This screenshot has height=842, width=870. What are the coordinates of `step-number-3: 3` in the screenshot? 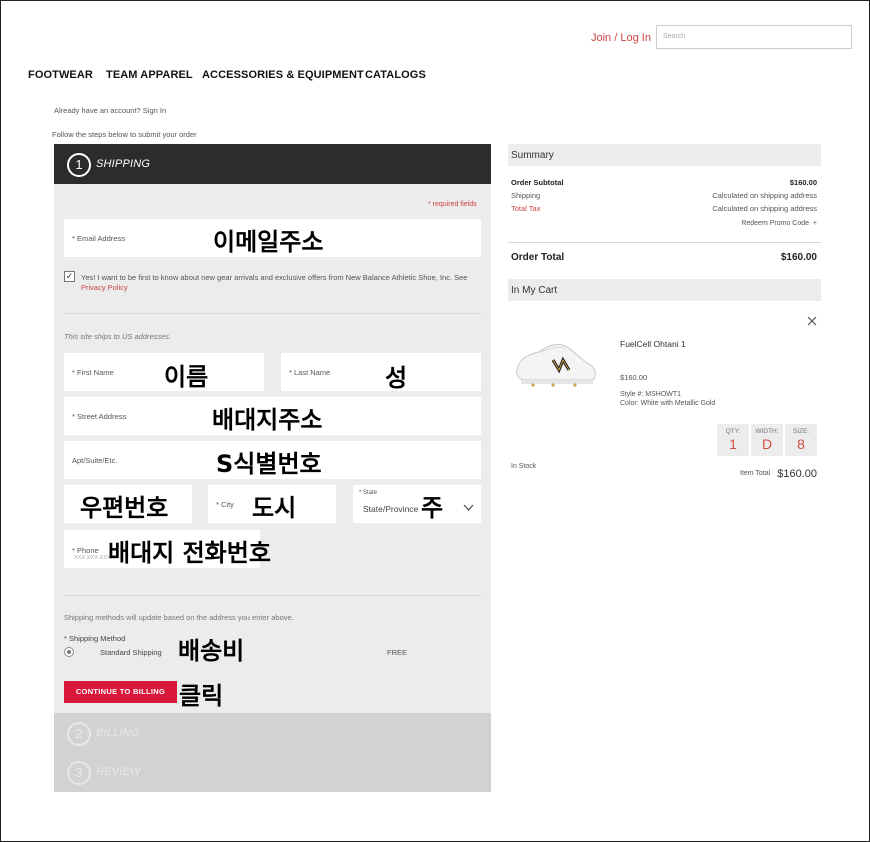 It's located at (79, 773).